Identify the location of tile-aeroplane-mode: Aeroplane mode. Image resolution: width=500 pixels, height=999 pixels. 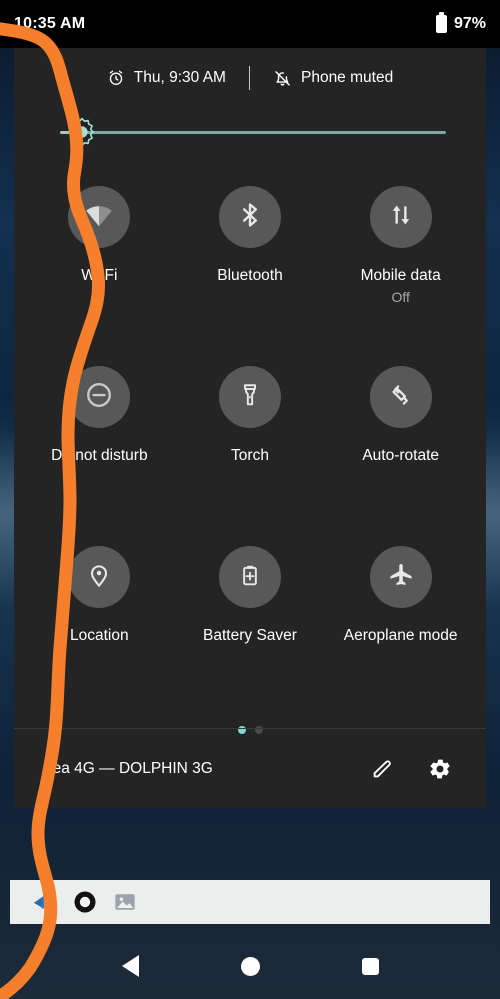
(400, 630).